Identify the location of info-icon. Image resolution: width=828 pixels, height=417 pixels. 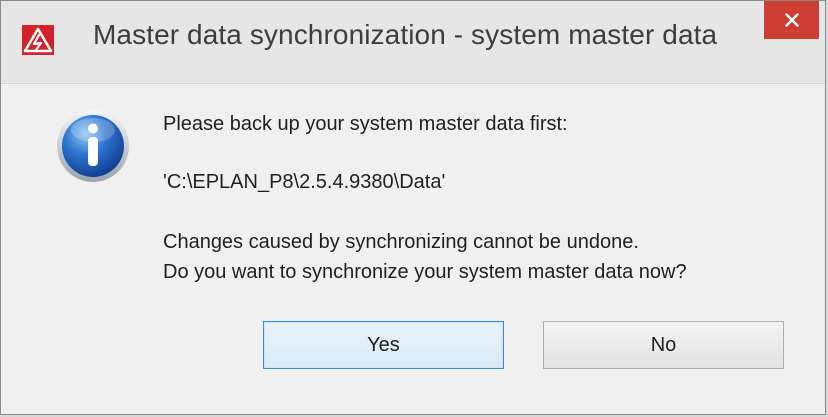
(93, 146).